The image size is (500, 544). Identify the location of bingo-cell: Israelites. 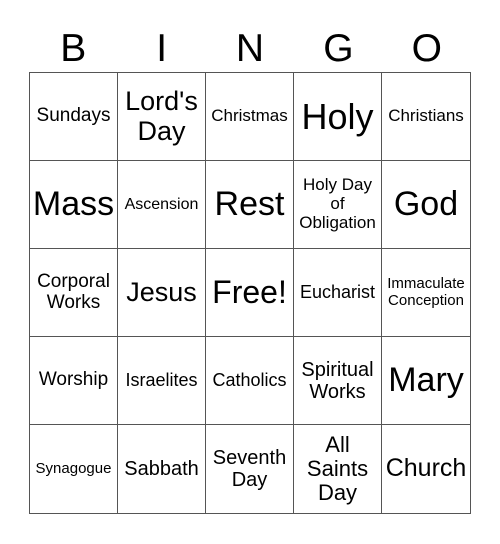
(162, 381).